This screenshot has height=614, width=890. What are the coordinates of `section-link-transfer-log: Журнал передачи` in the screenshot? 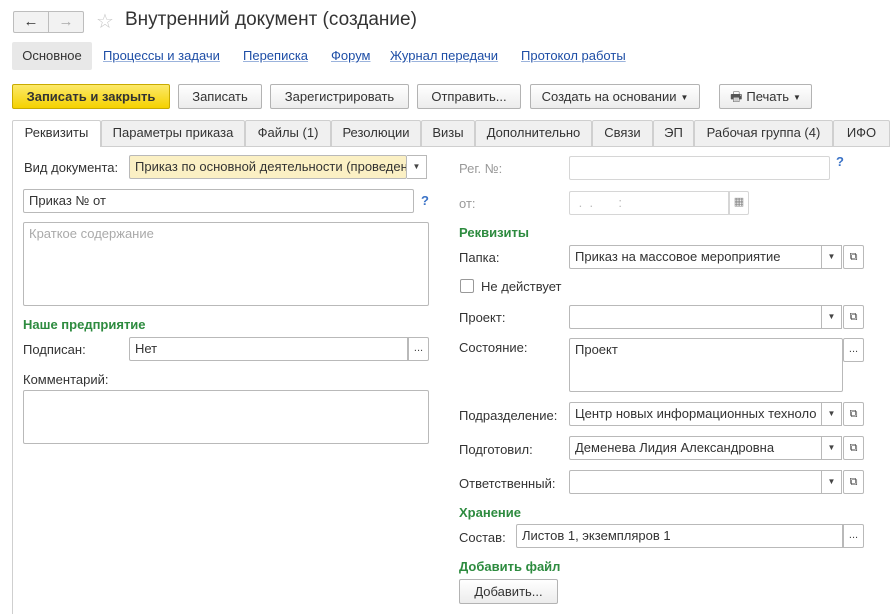 It's located at (444, 55).